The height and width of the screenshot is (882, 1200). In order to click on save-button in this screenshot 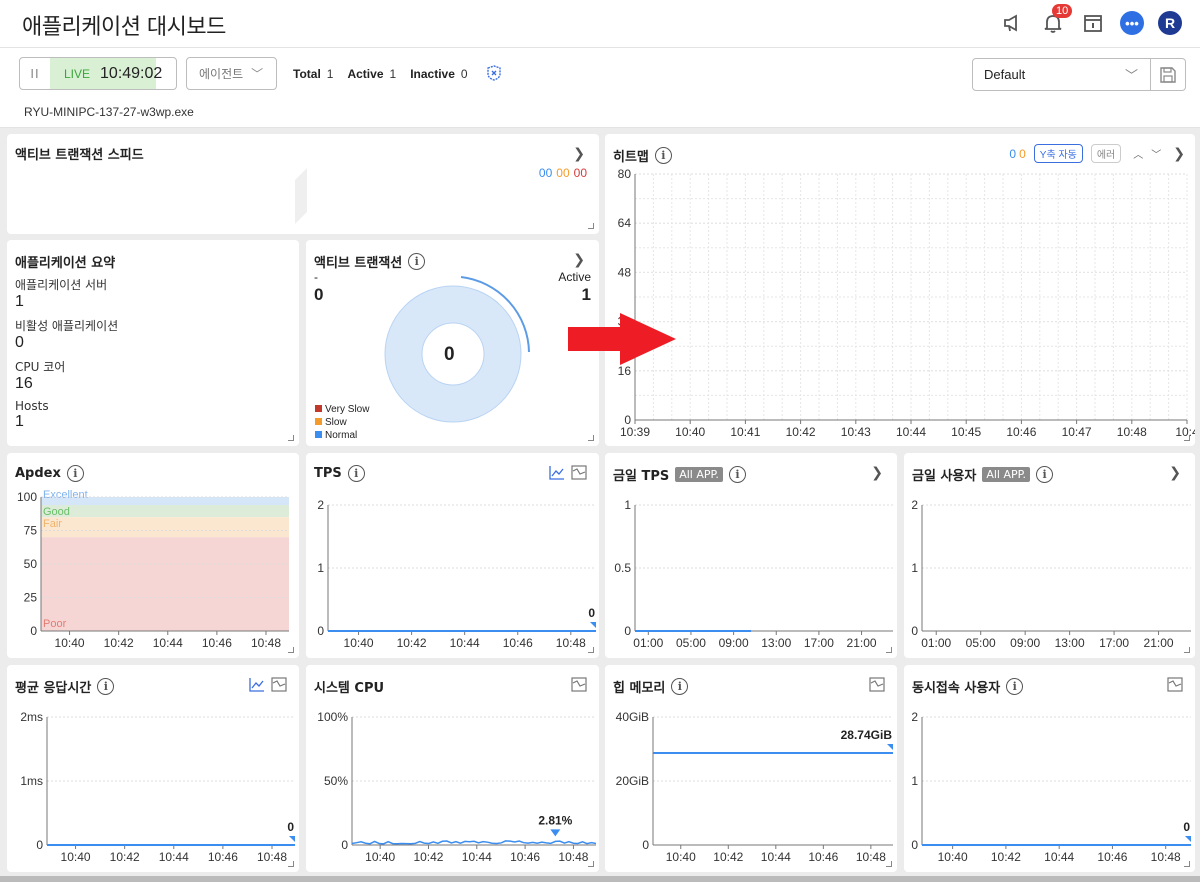, I will do `click(1168, 74)`.